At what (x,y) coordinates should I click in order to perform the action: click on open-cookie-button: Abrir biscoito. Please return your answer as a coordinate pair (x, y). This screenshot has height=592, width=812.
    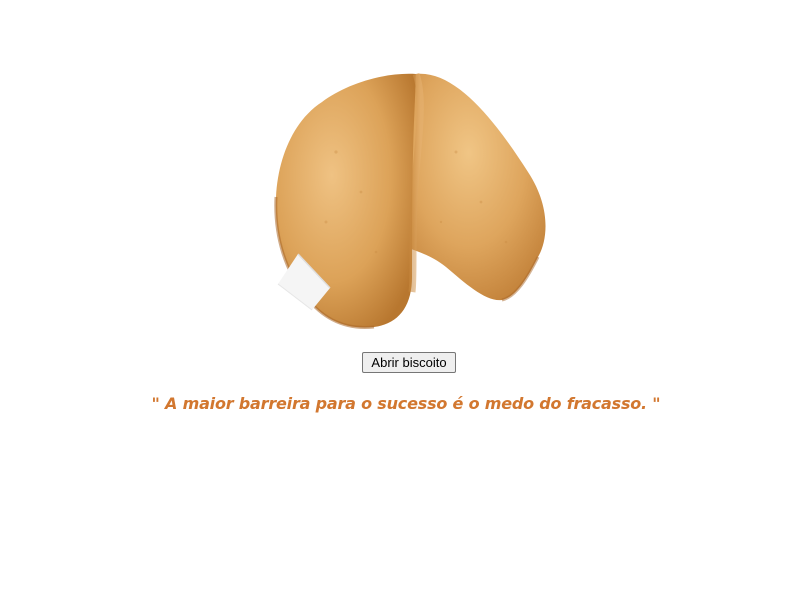
    Looking at the image, I should click on (409, 362).